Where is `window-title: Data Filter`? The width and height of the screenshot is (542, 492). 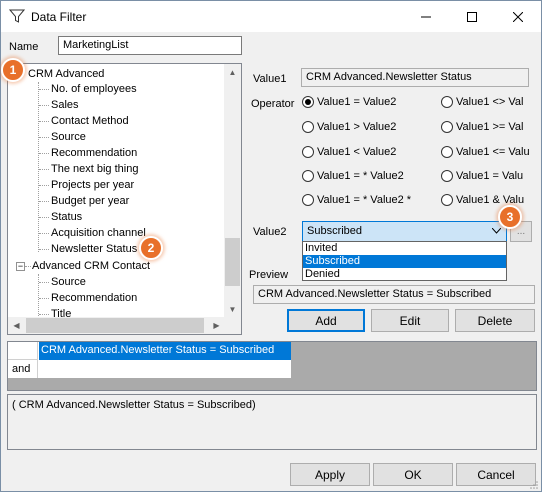 window-title: Data Filter is located at coordinates (59, 17).